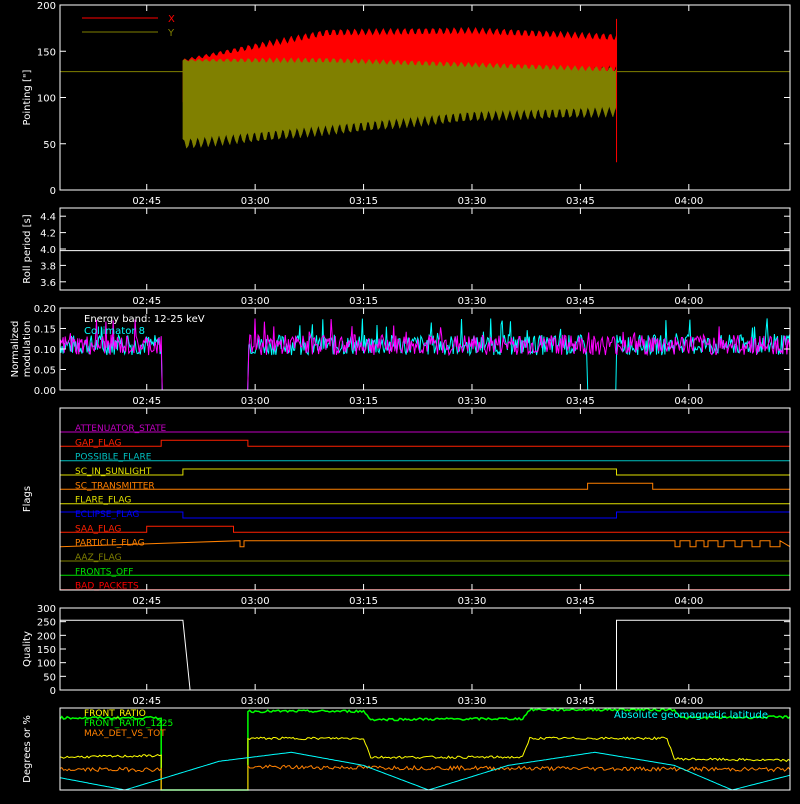  What do you see at coordinates (45, 330) in the screenshot?
I see `y-tick-label-p3-3: 0.15` at bounding box center [45, 330].